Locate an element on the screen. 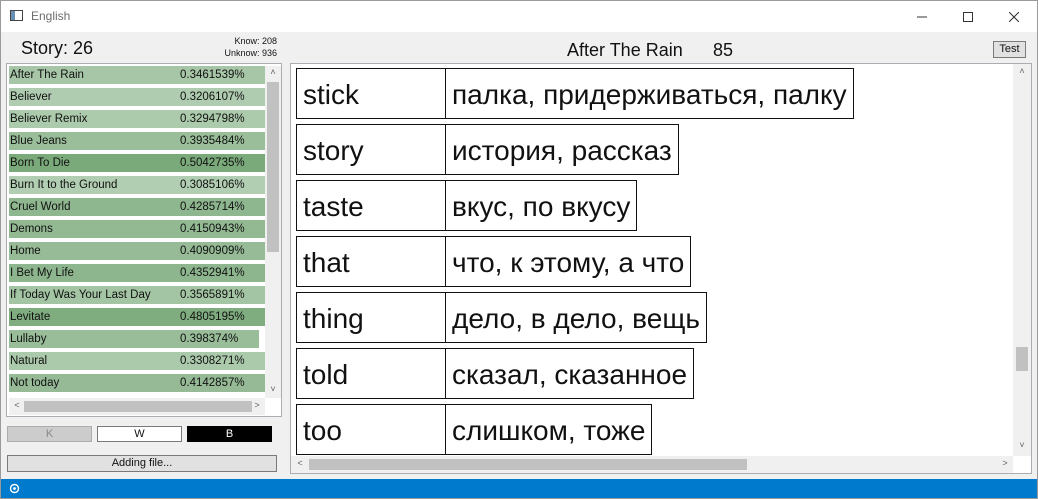  song-known-ratio: 0.3565891% is located at coordinates (212, 295).